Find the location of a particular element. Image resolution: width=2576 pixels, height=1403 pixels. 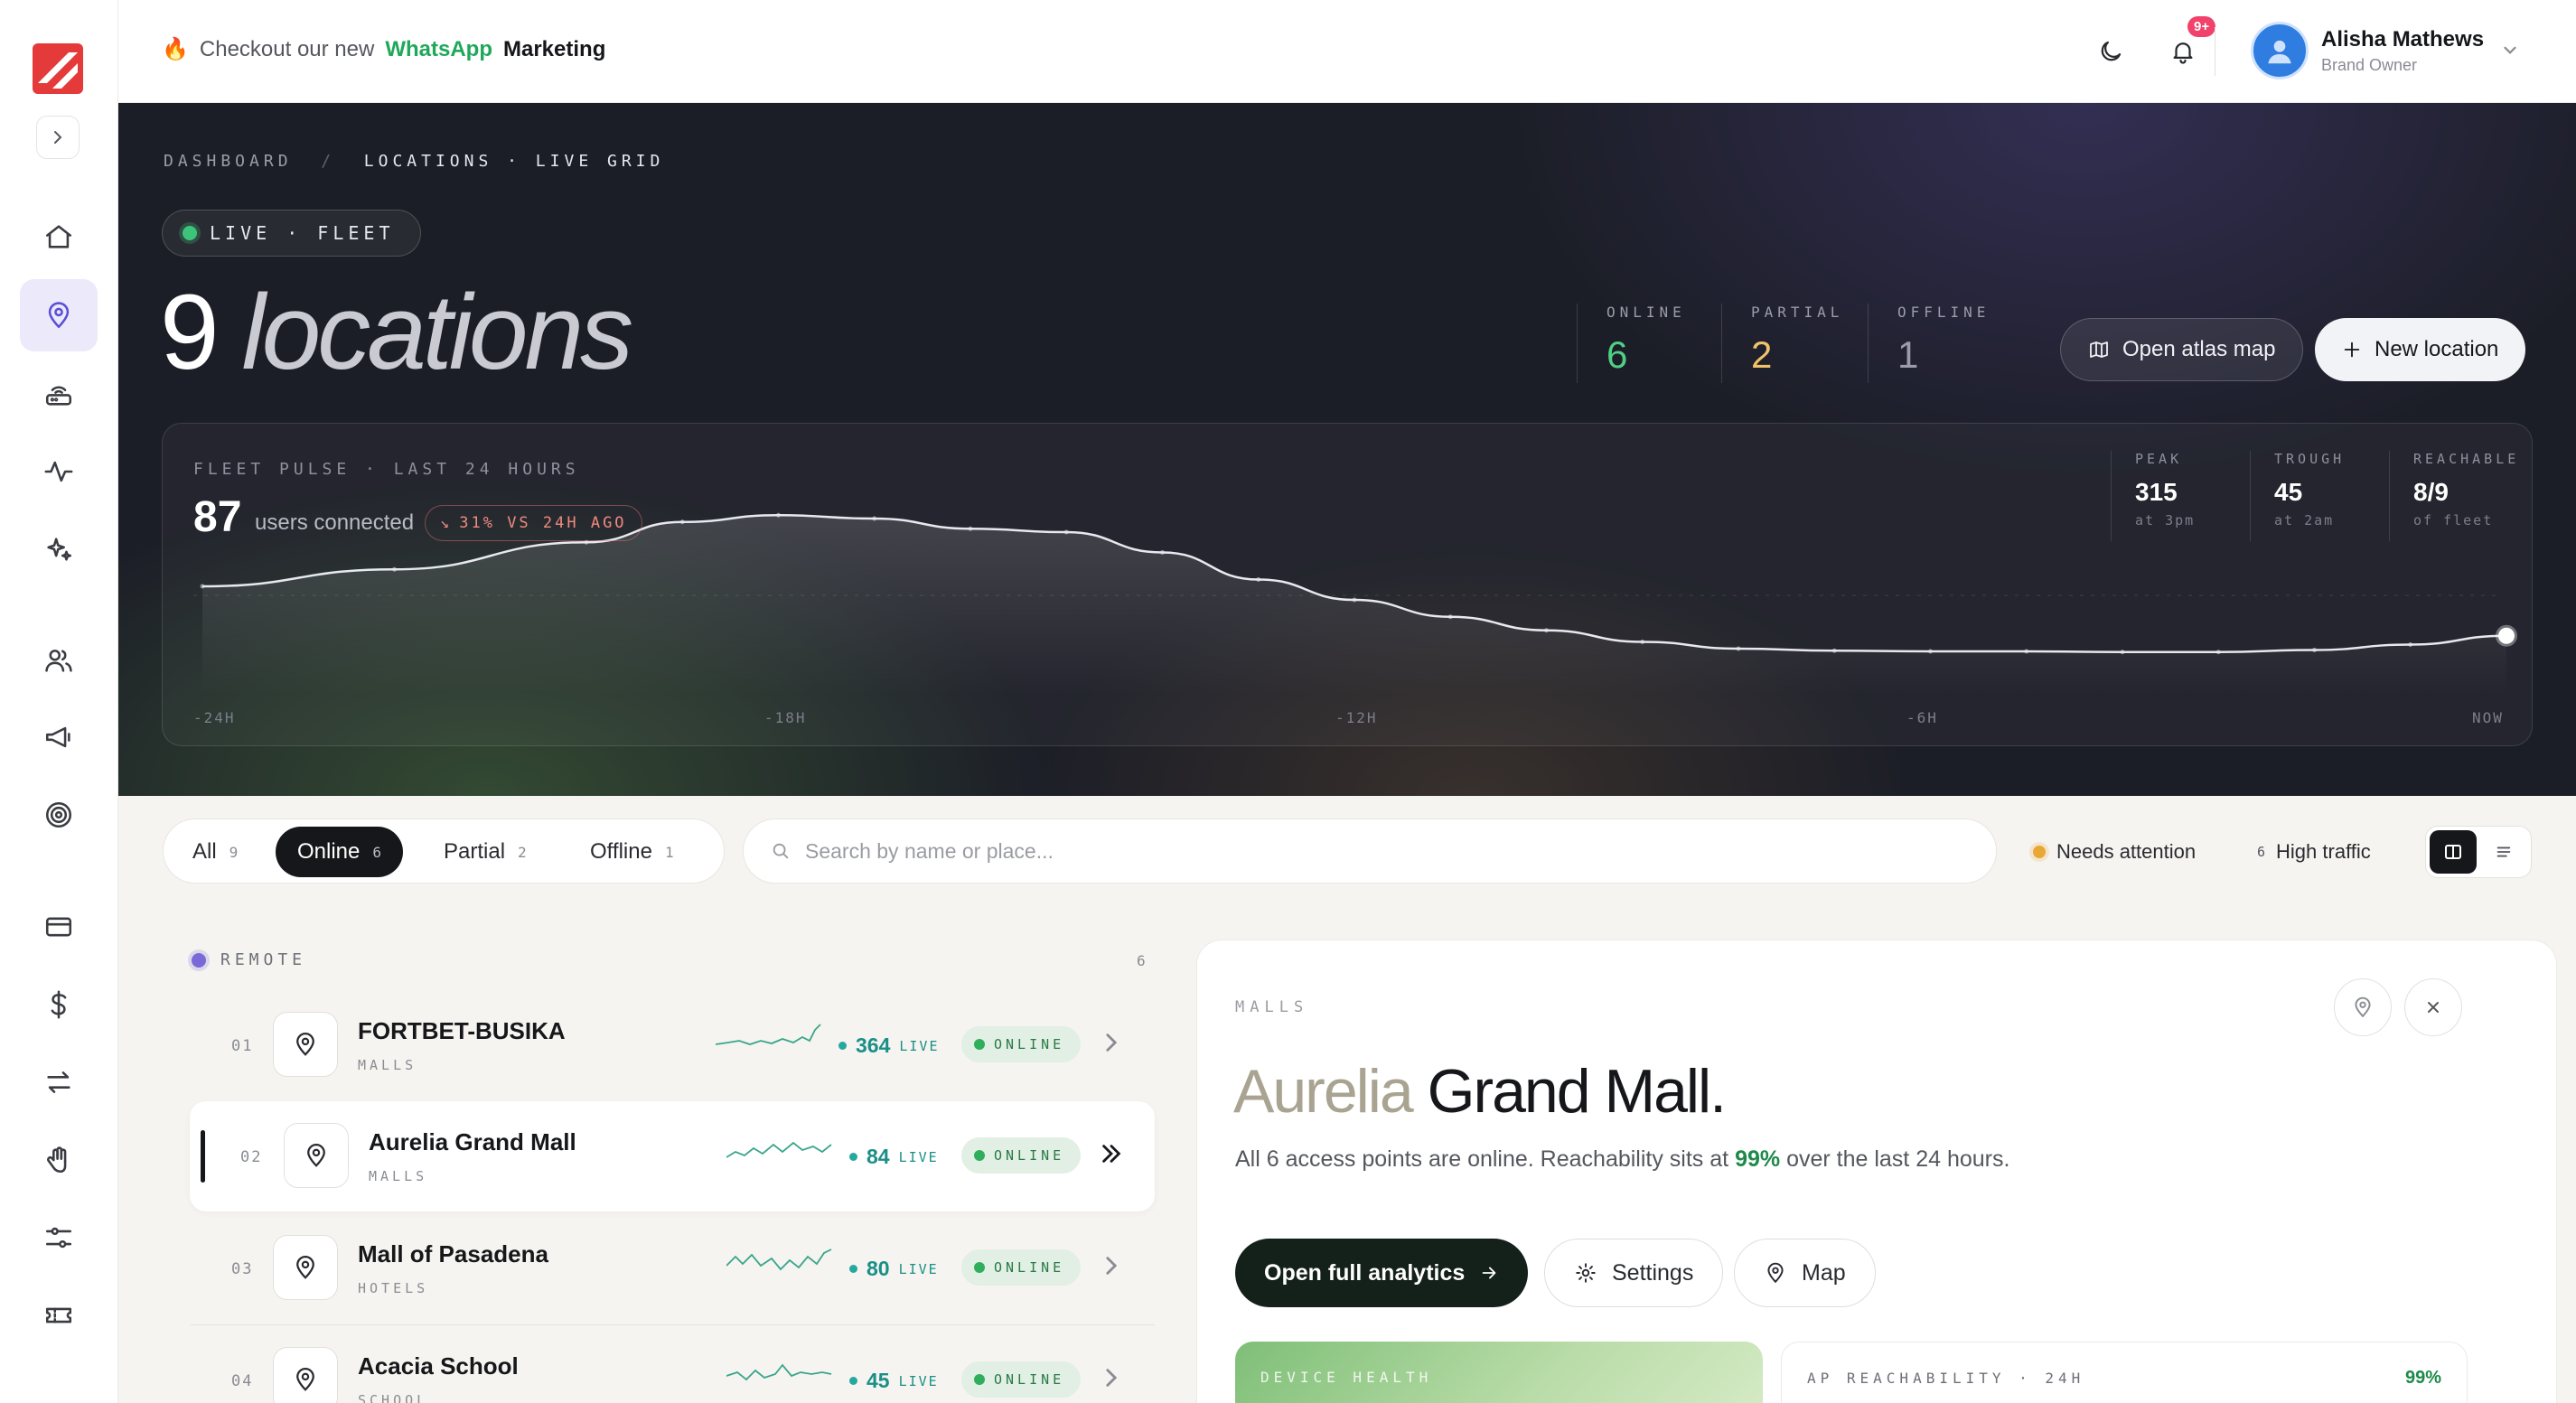

brand-logo is located at coordinates (58, 68).